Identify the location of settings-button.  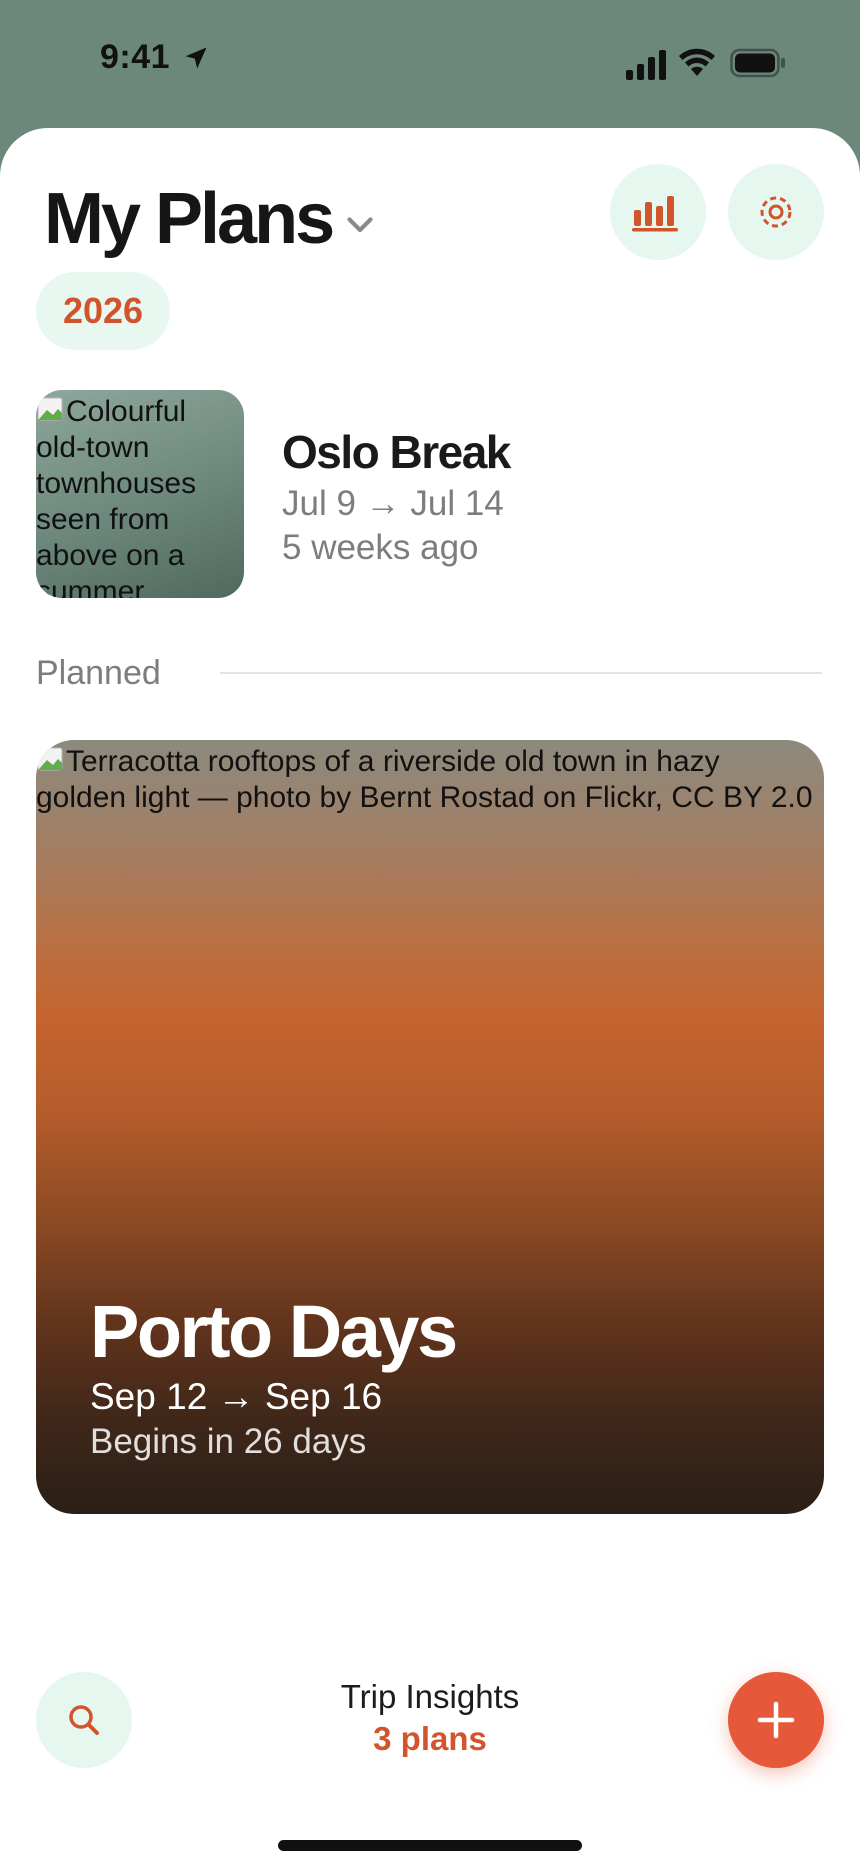
(776, 212).